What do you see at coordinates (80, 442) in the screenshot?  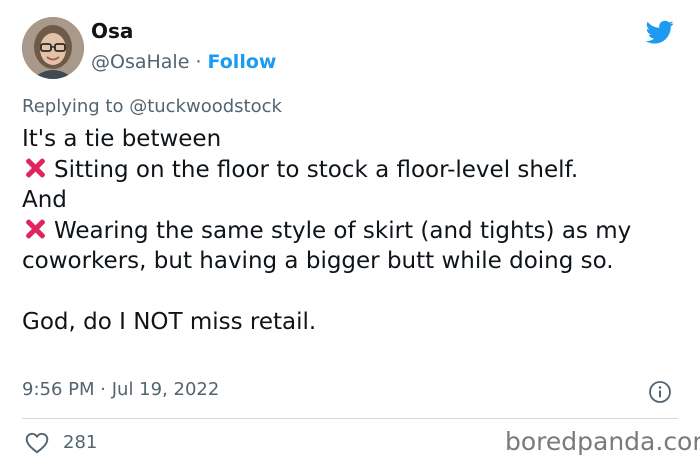 I see `like-count: 281` at bounding box center [80, 442].